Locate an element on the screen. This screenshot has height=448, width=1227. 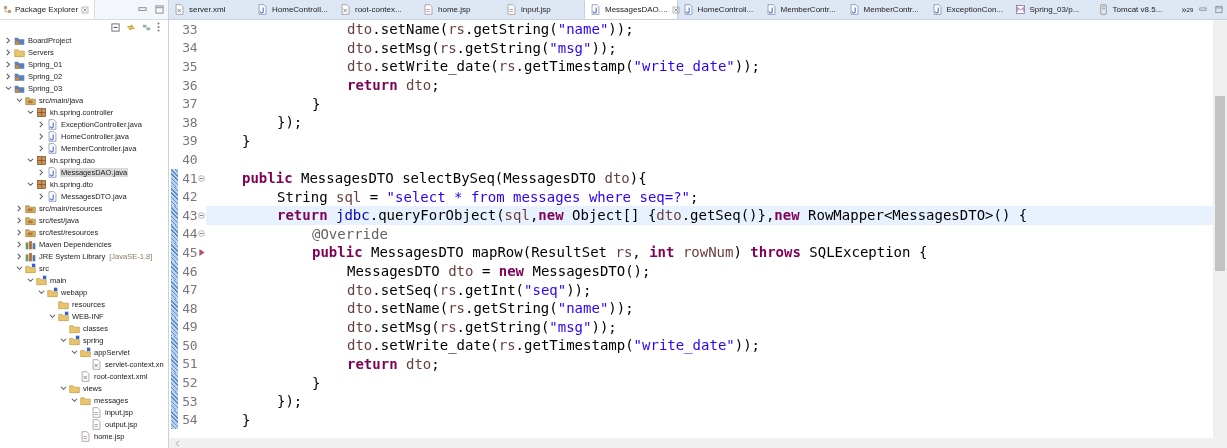
line-number: 53 is located at coordinates (189, 401).